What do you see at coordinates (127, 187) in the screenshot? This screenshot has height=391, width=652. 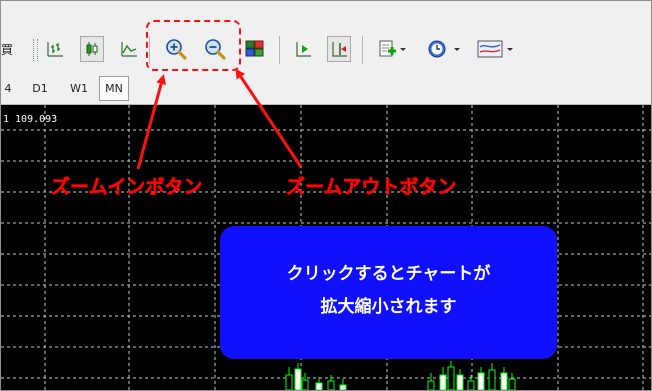 I see `zoom-in-label: ズームインボタン` at bounding box center [127, 187].